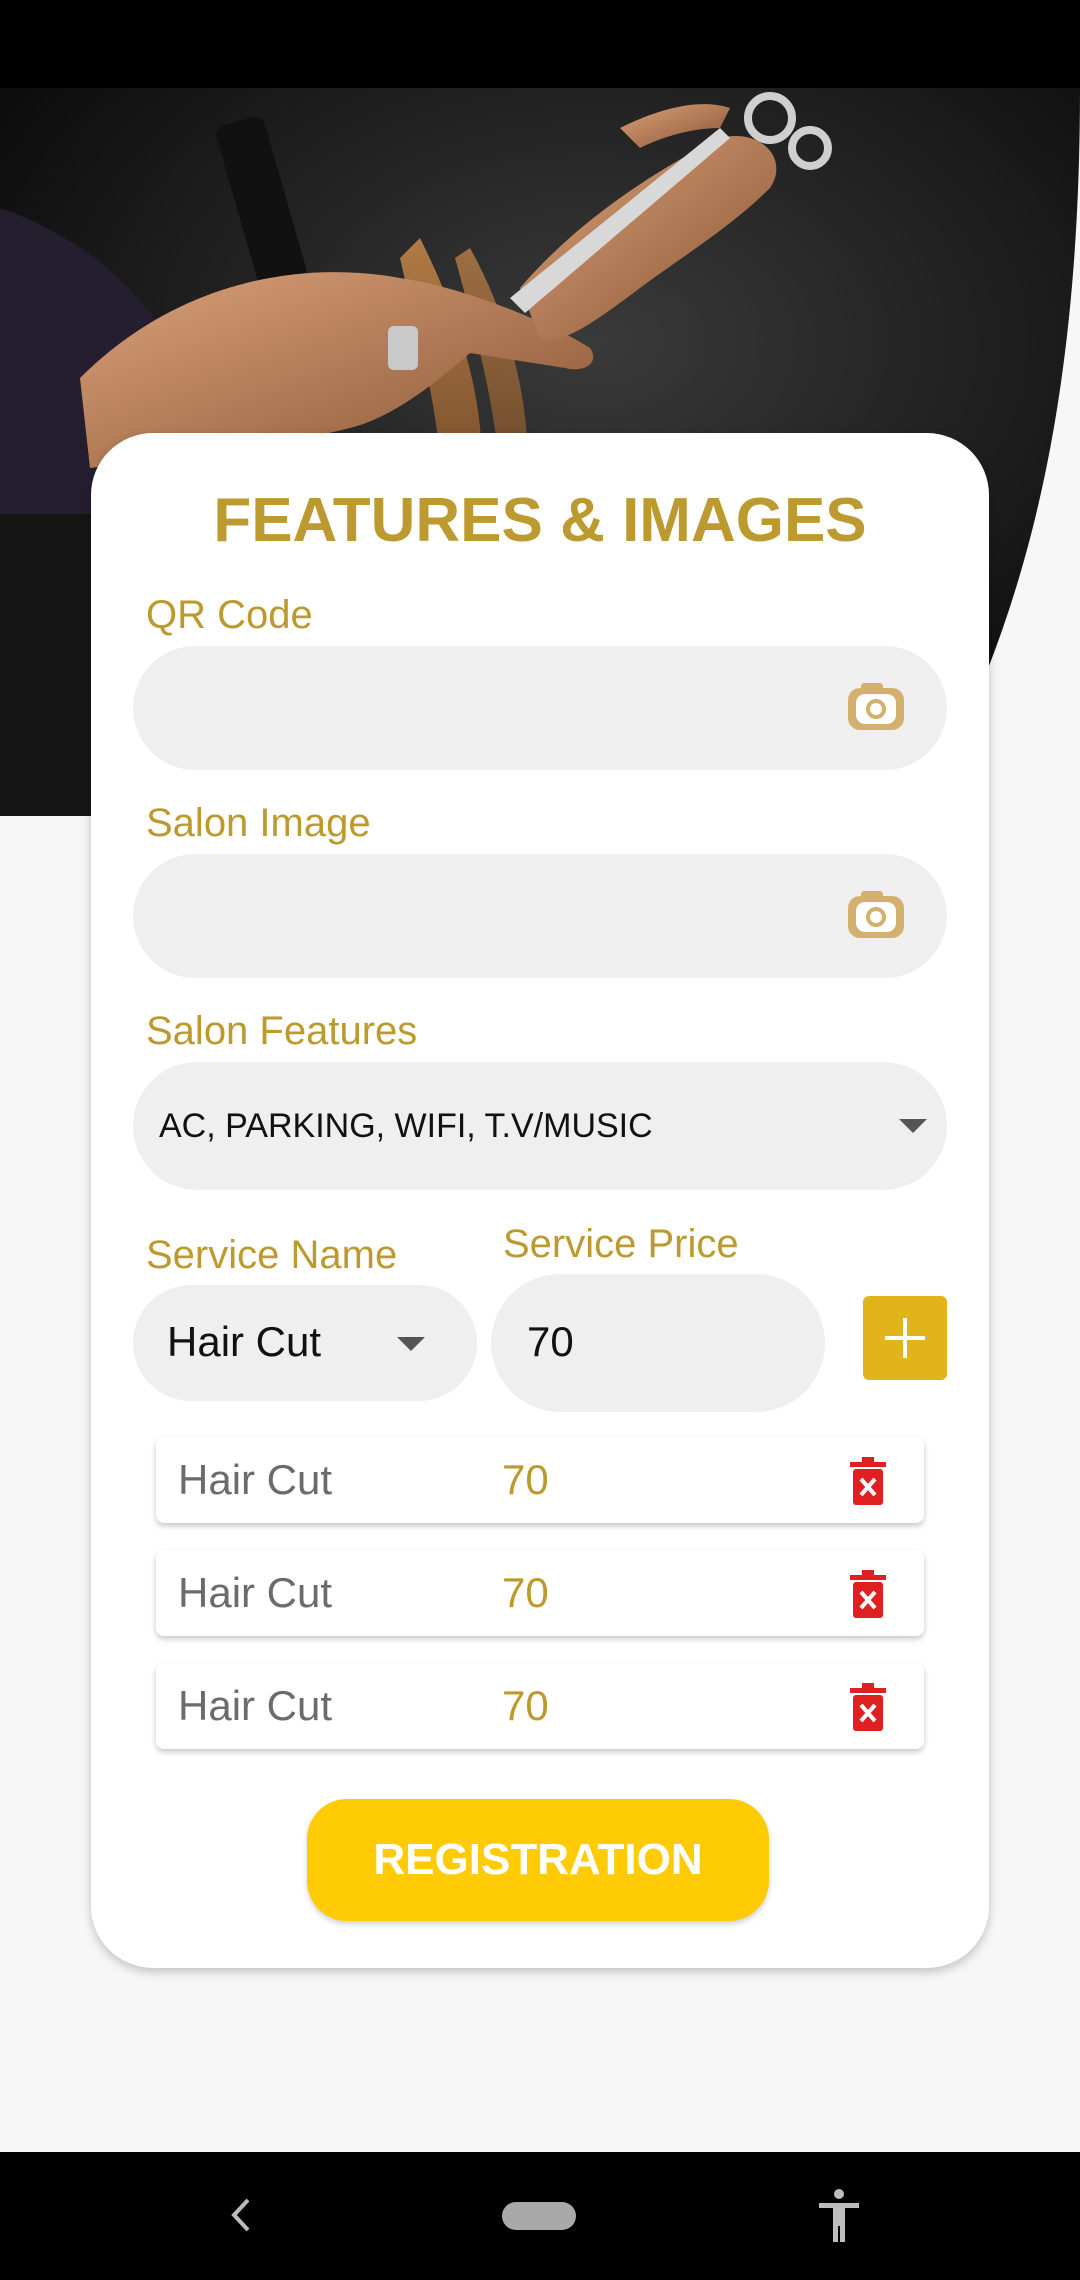 This screenshot has height=2280, width=1080. I want to click on salon-features-dropdown: AC, PARKING, WIFI, T.V/MUSIC, so click(540, 1126).